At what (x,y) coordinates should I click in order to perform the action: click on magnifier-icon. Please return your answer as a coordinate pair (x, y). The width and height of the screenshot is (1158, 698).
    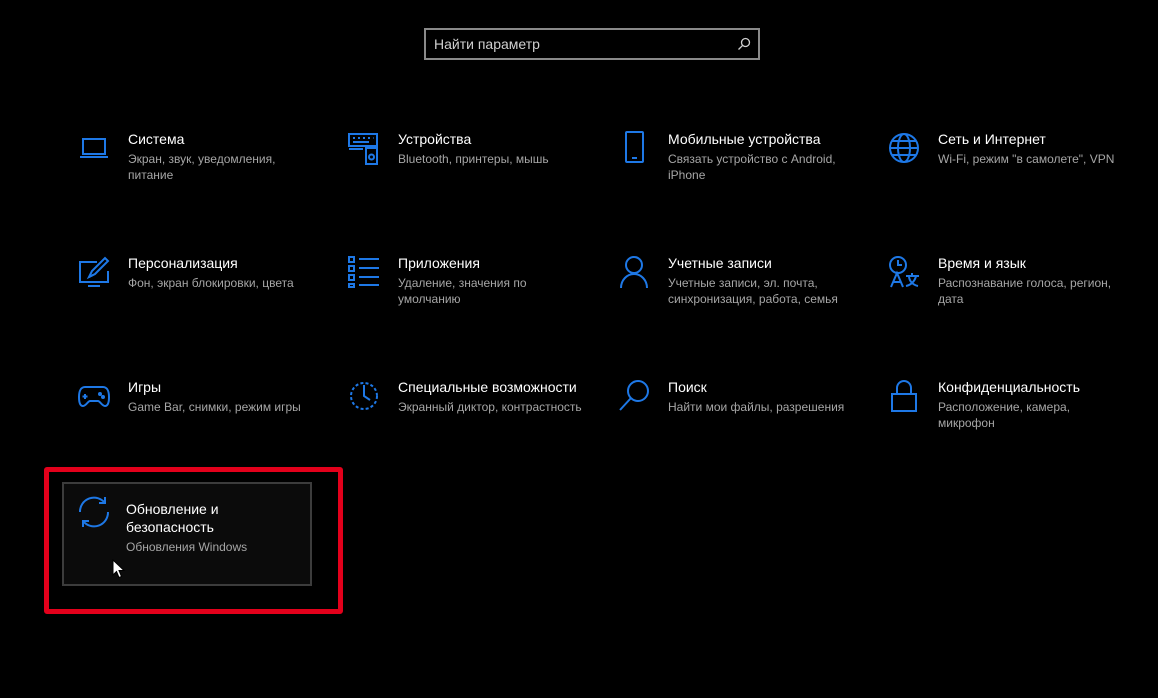
    Looking at the image, I should click on (634, 396).